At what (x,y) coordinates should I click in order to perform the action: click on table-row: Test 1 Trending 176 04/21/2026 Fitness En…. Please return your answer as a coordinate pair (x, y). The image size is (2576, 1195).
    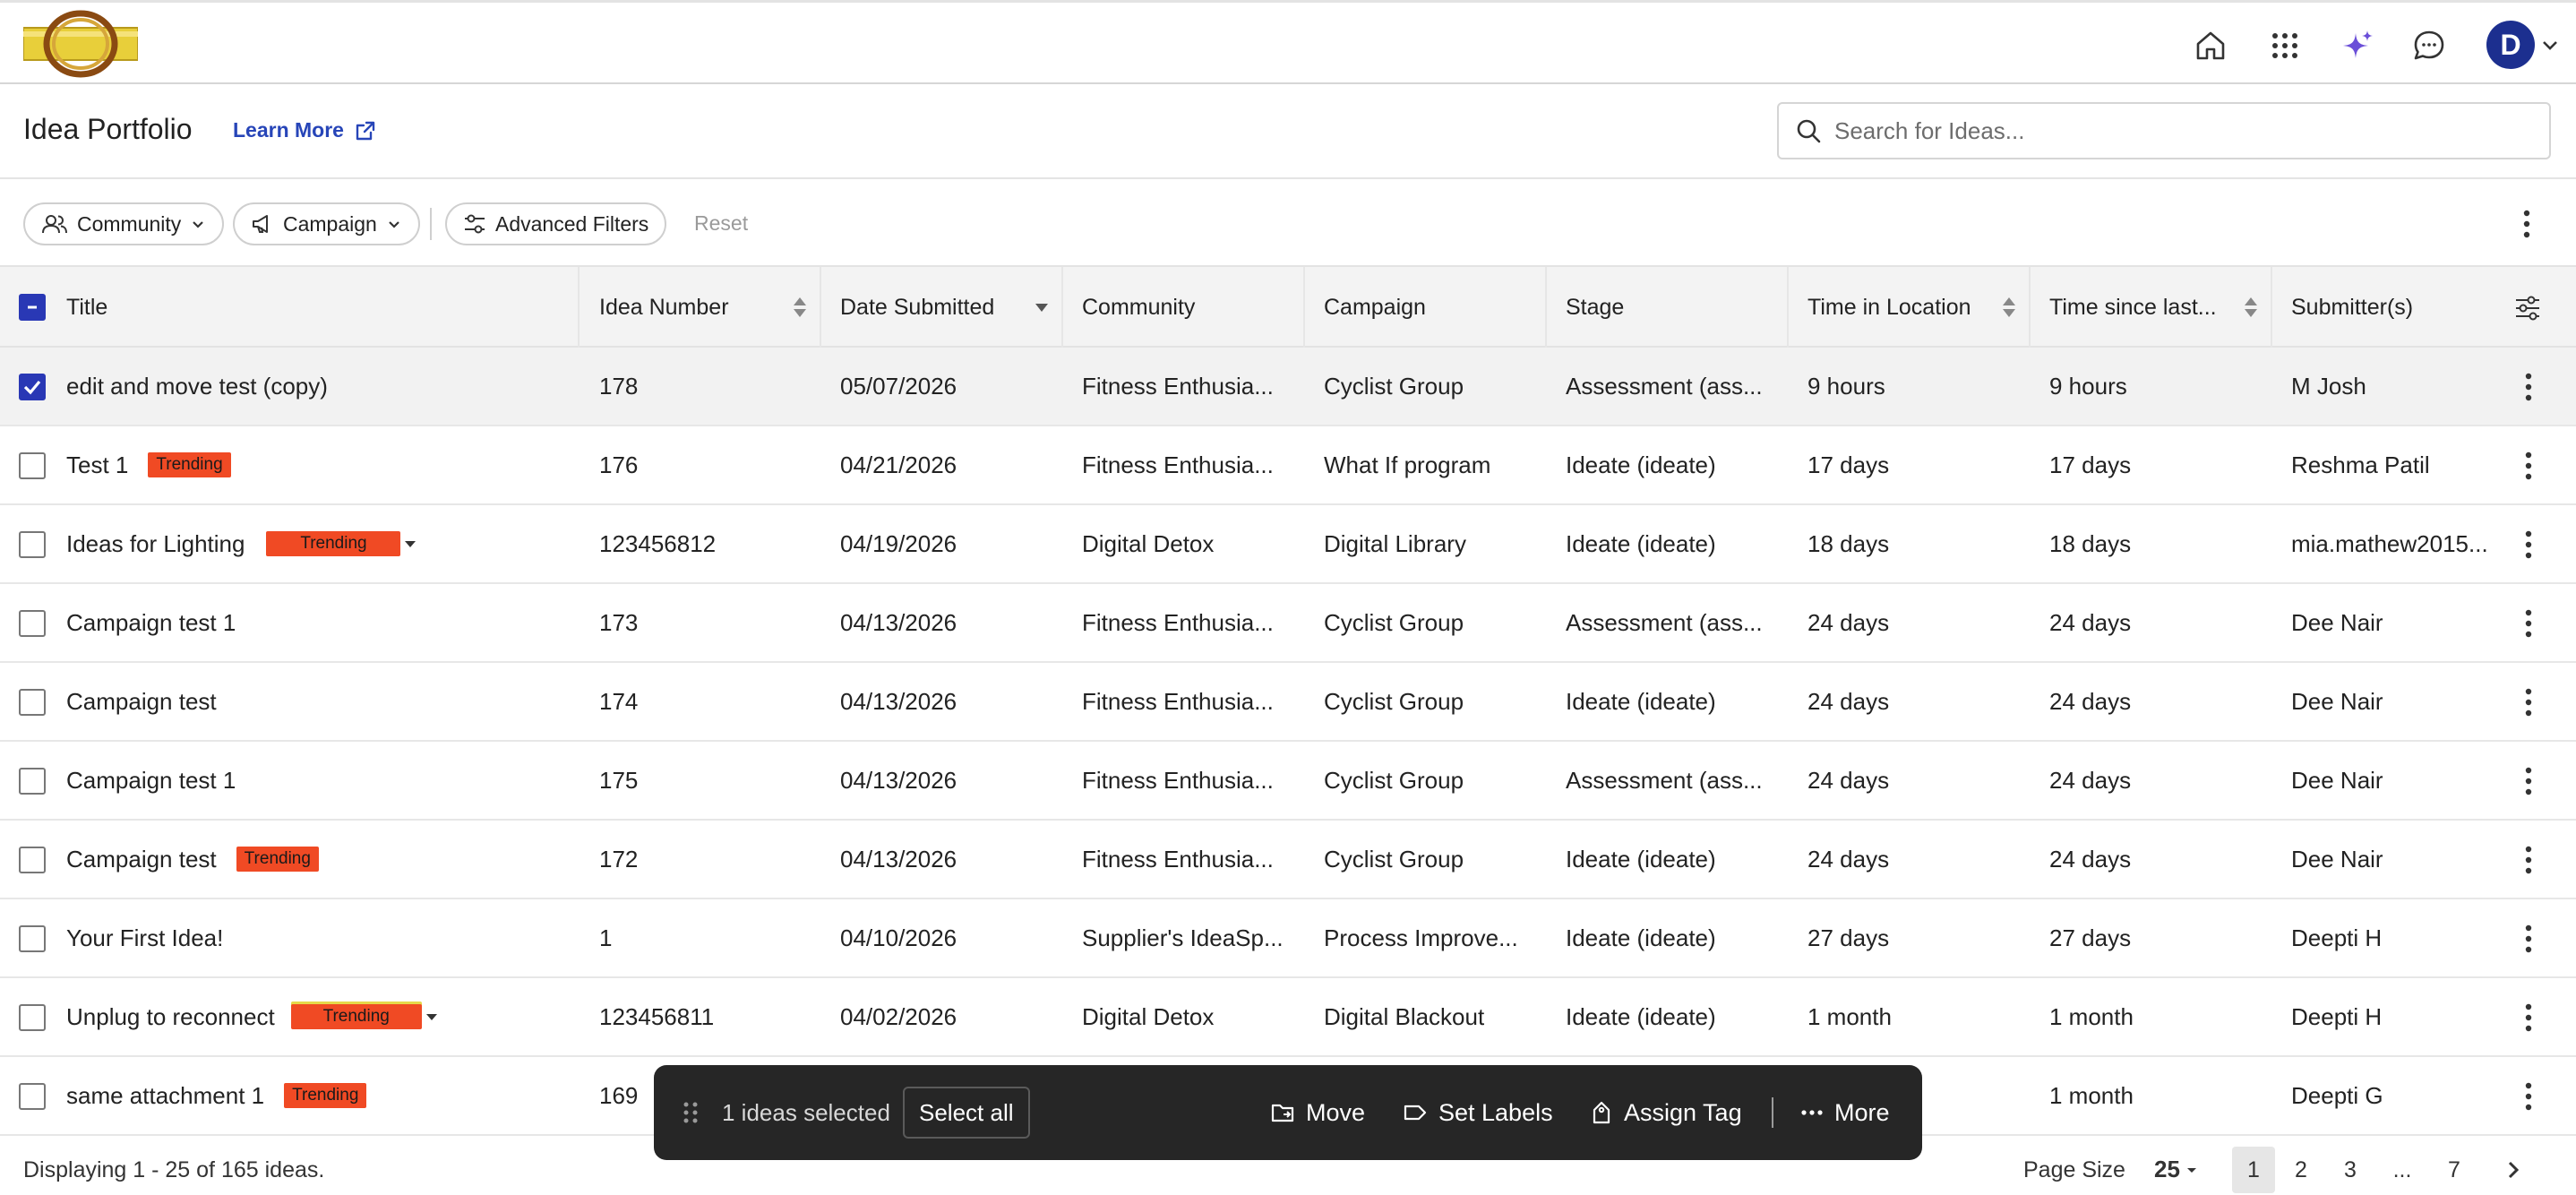
    Looking at the image, I should click on (1288, 465).